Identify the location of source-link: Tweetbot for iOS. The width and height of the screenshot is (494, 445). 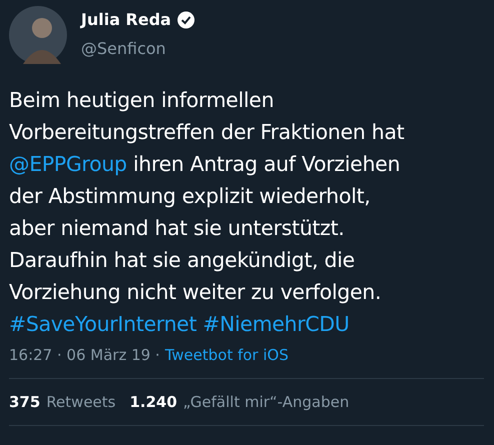
(226, 355).